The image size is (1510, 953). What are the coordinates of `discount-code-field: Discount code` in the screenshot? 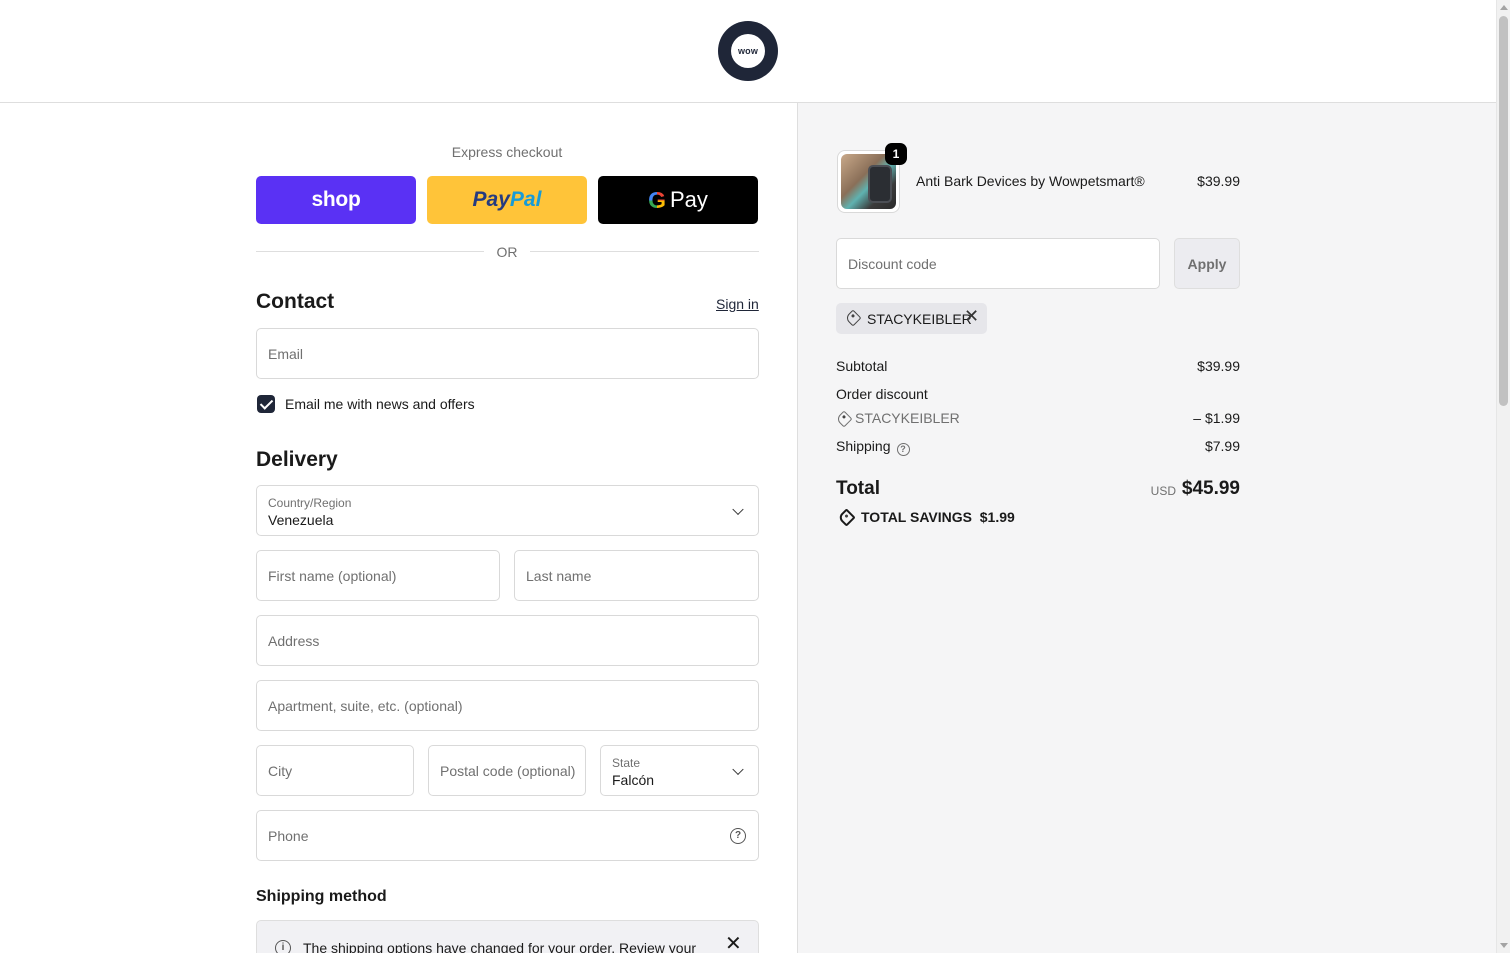 It's located at (998, 263).